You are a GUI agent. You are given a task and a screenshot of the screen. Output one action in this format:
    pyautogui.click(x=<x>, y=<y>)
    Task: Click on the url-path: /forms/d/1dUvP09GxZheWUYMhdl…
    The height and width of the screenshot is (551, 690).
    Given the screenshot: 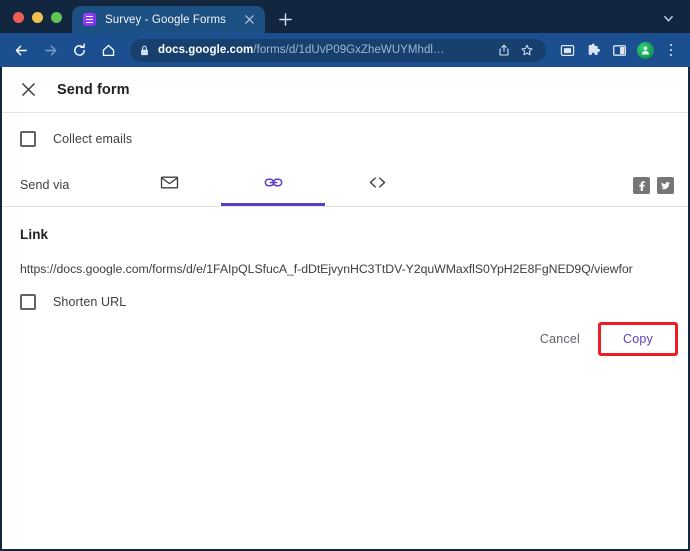 What is the action you would take?
    pyautogui.click(x=349, y=50)
    